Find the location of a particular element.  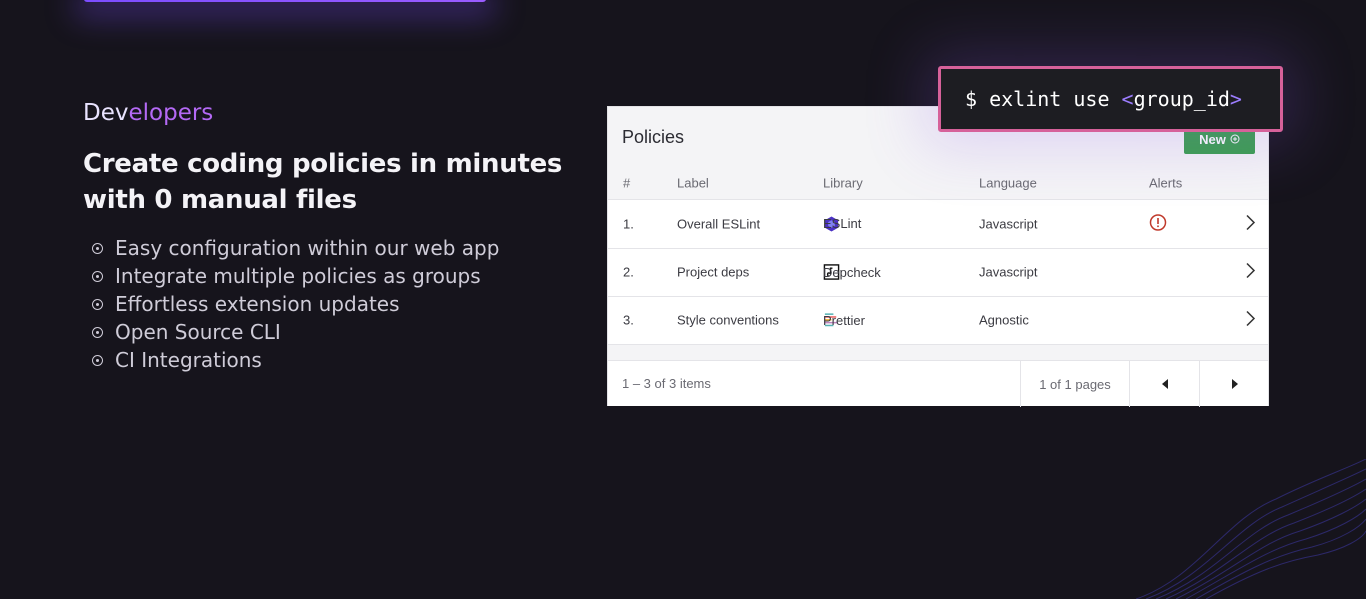

cli-arg-close: > is located at coordinates (1235, 99).